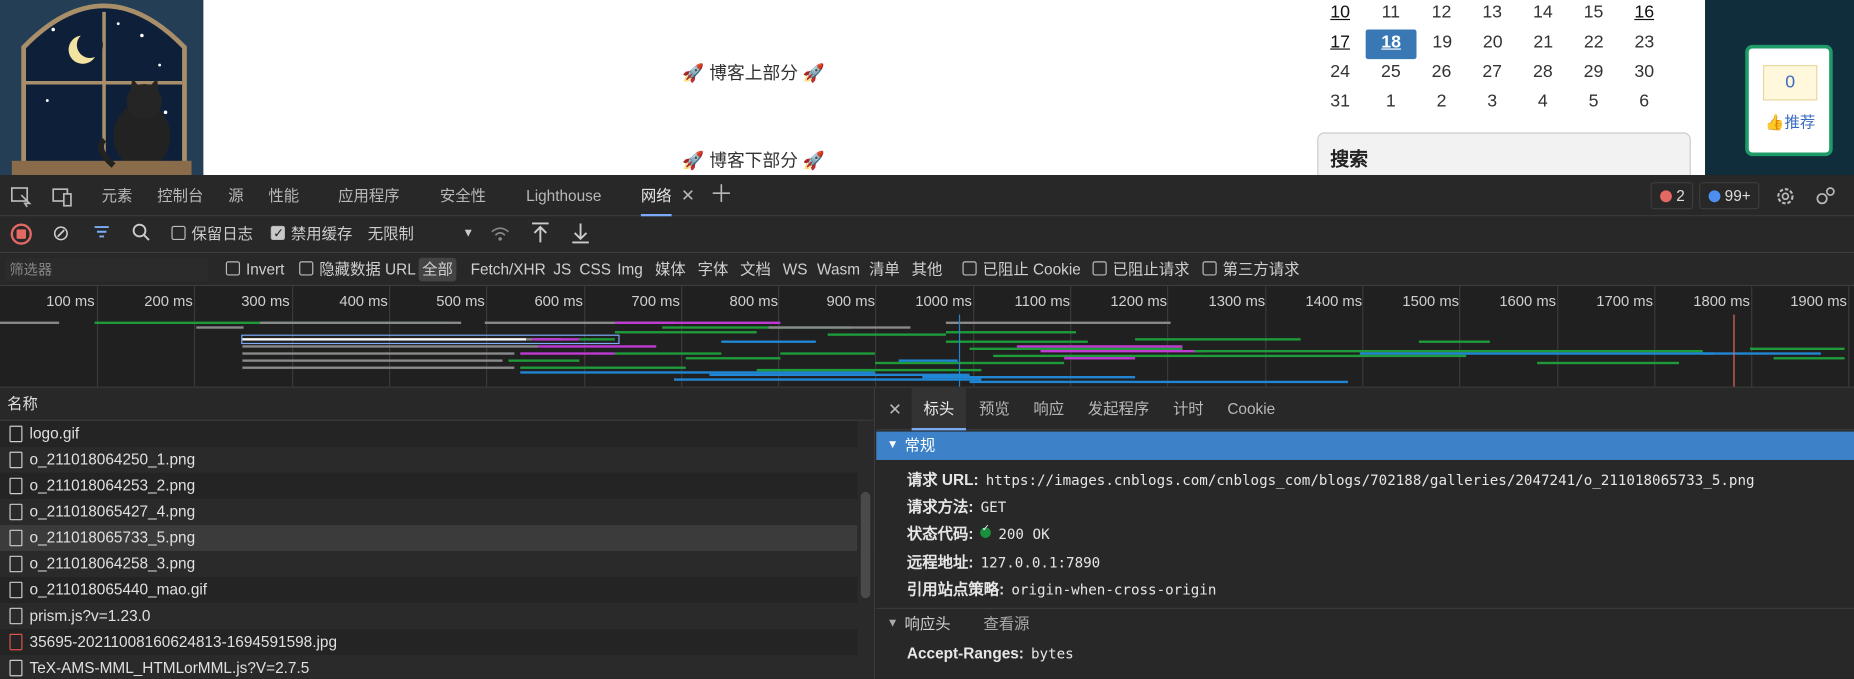 The width and height of the screenshot is (1854, 679). Describe the element at coordinates (437, 485) in the screenshot. I see `request-row: o_211018064253_2.png` at that location.